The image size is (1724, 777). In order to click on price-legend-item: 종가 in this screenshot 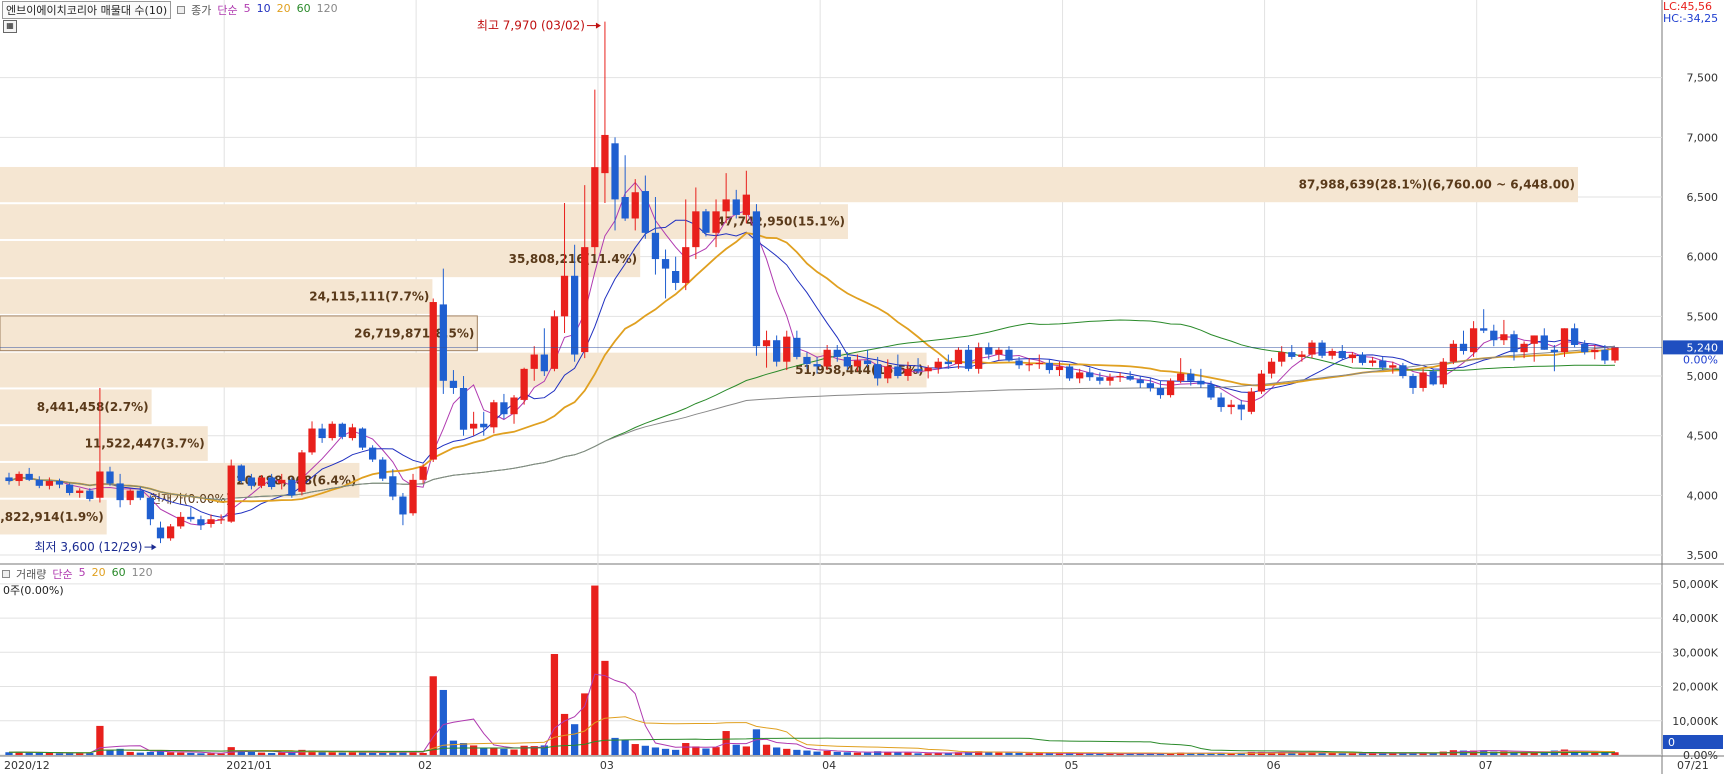, I will do `click(201, 10)`.